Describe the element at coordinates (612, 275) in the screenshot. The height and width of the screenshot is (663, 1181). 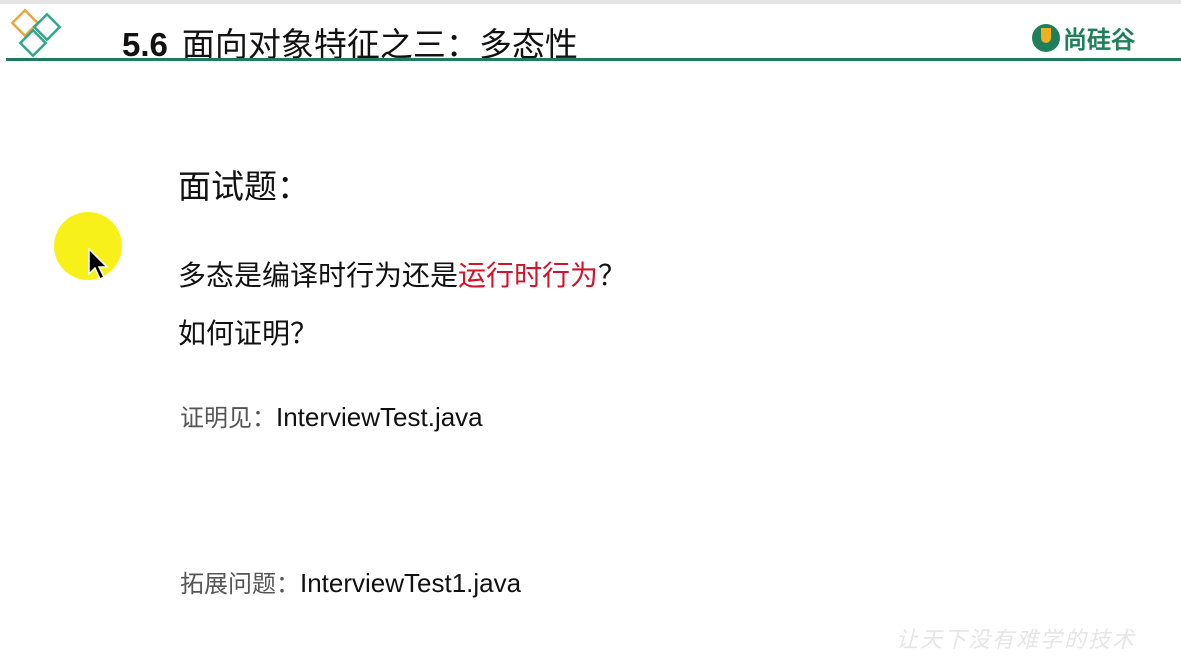
I see `question-1-suffix: ？` at that location.